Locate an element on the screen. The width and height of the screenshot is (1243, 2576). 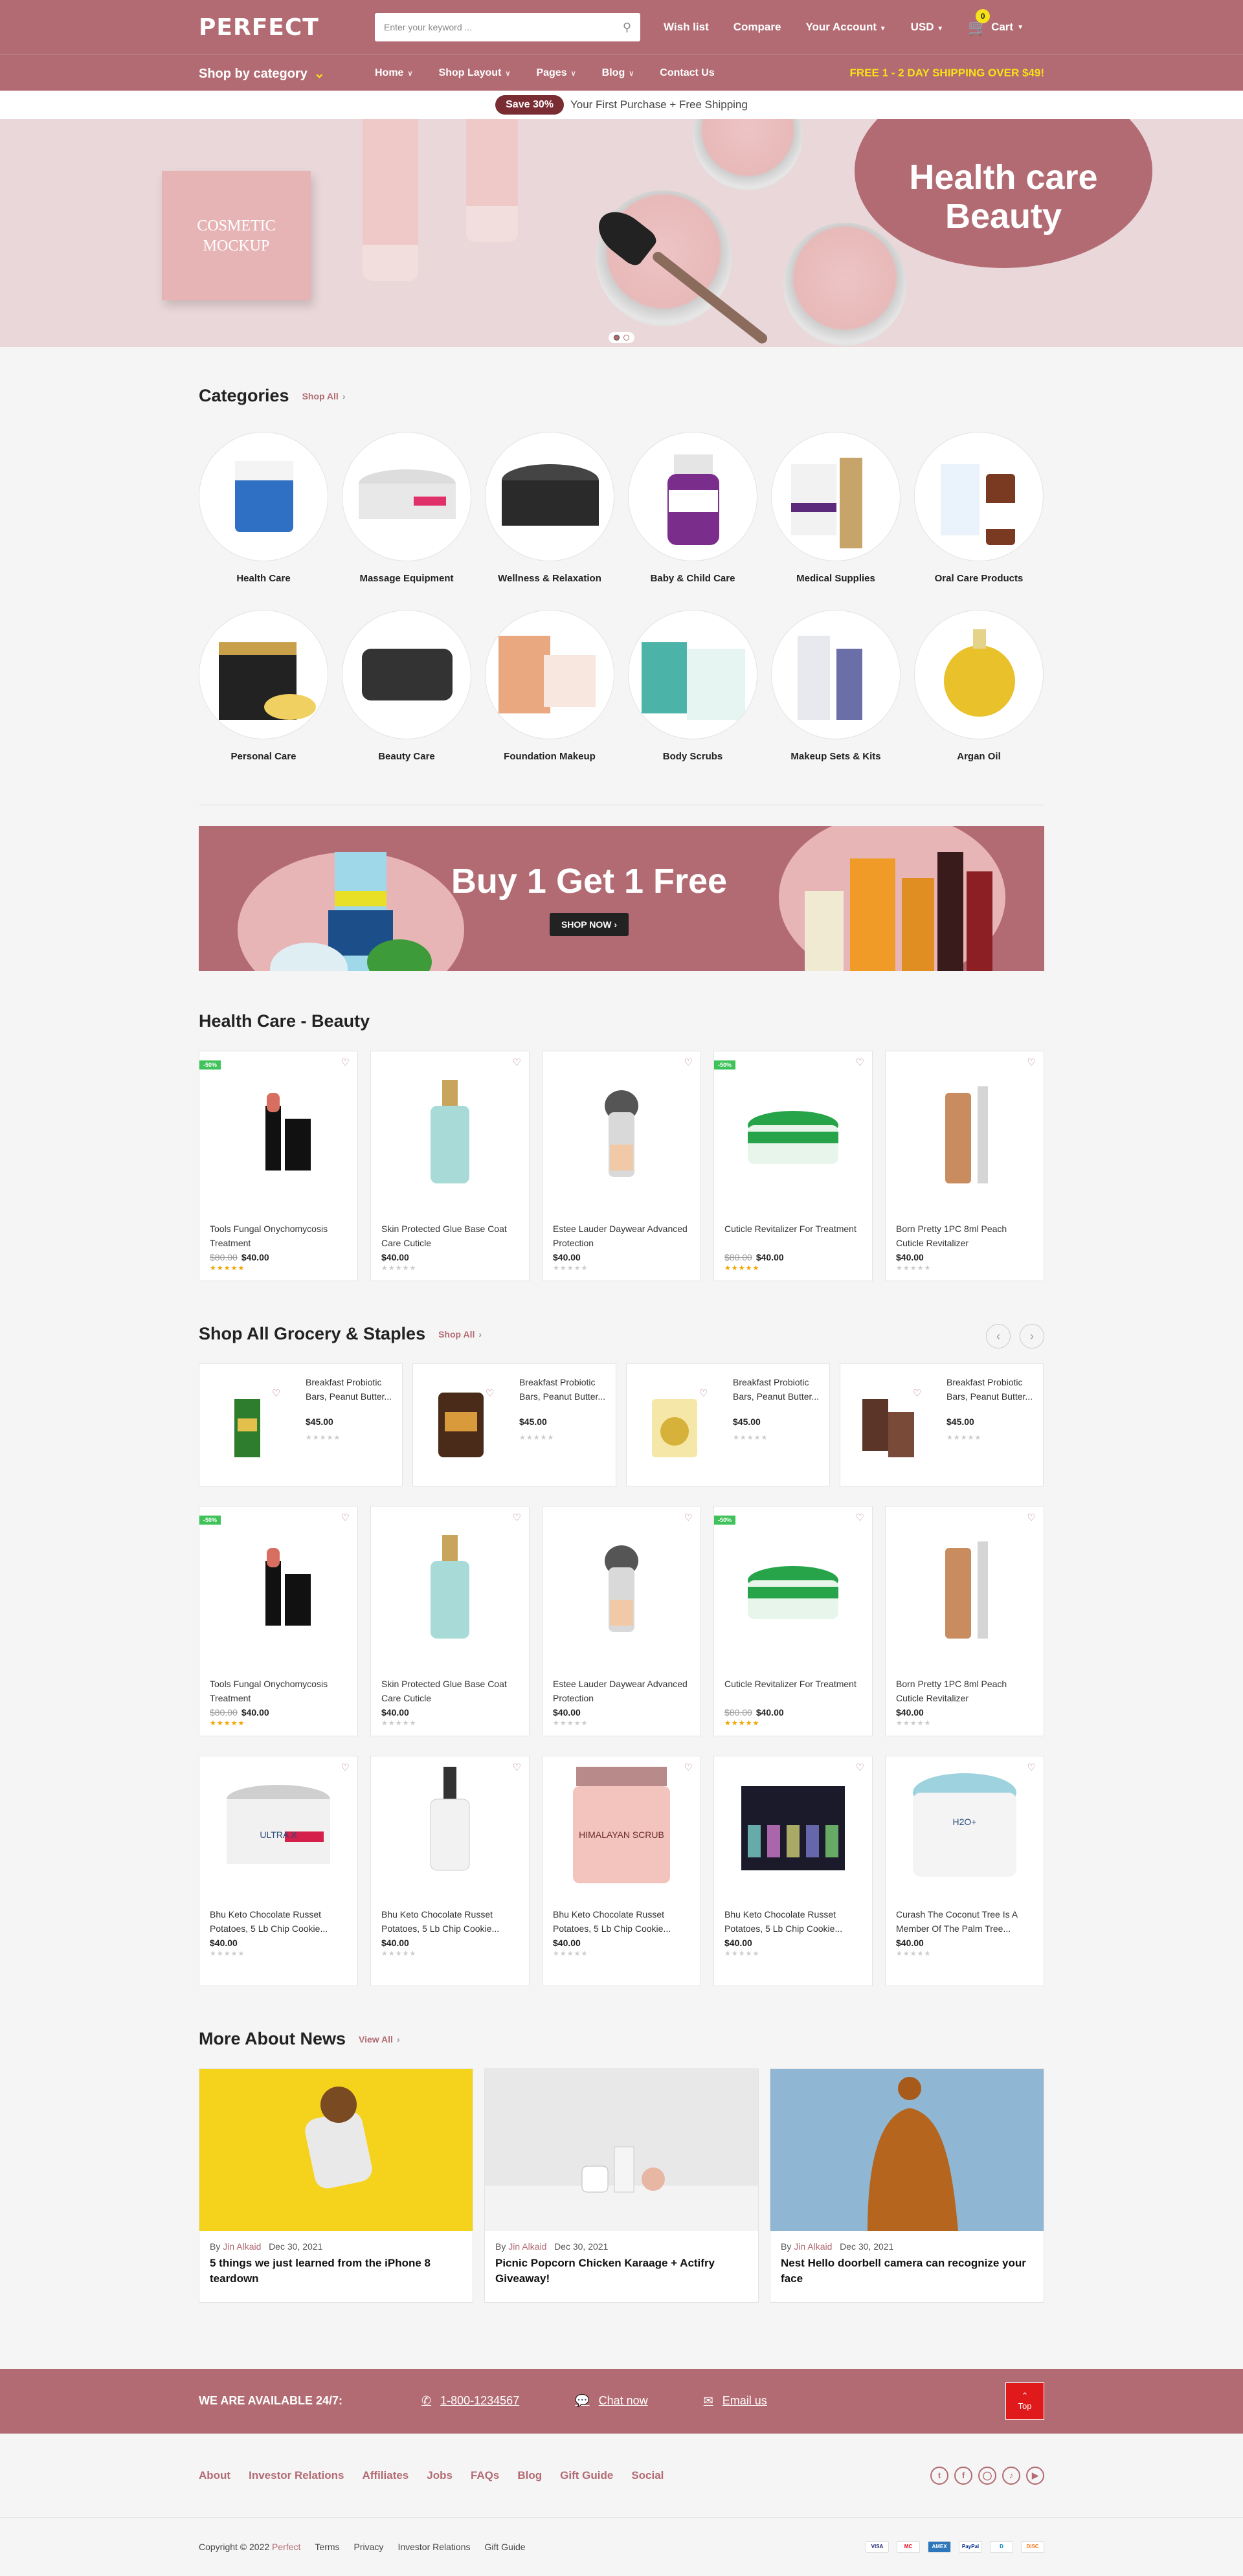
category-label: Argan Oil is located at coordinates (979, 757).